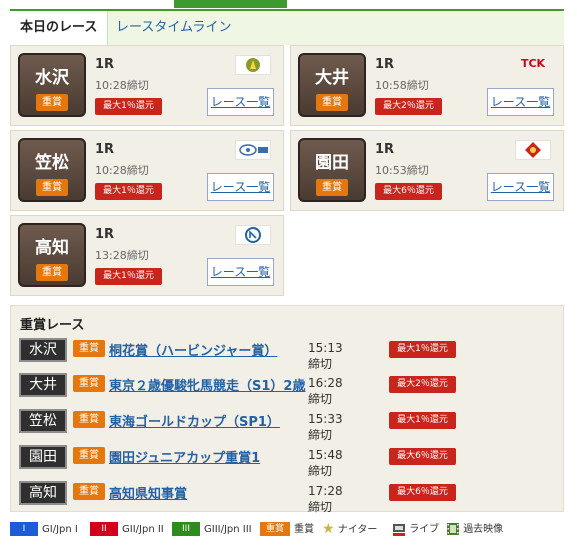 This screenshot has width=577, height=551. I want to click on g3-swatch: III, so click(186, 529).